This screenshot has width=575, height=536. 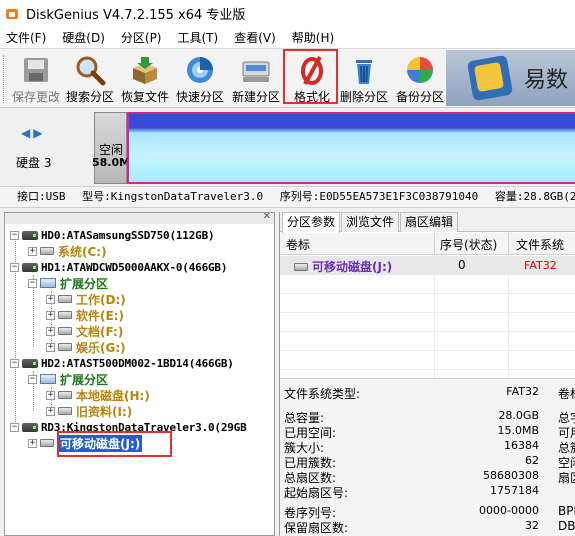 What do you see at coordinates (311, 222) in the screenshot?
I see `tab-partition-params: 分区参数` at bounding box center [311, 222].